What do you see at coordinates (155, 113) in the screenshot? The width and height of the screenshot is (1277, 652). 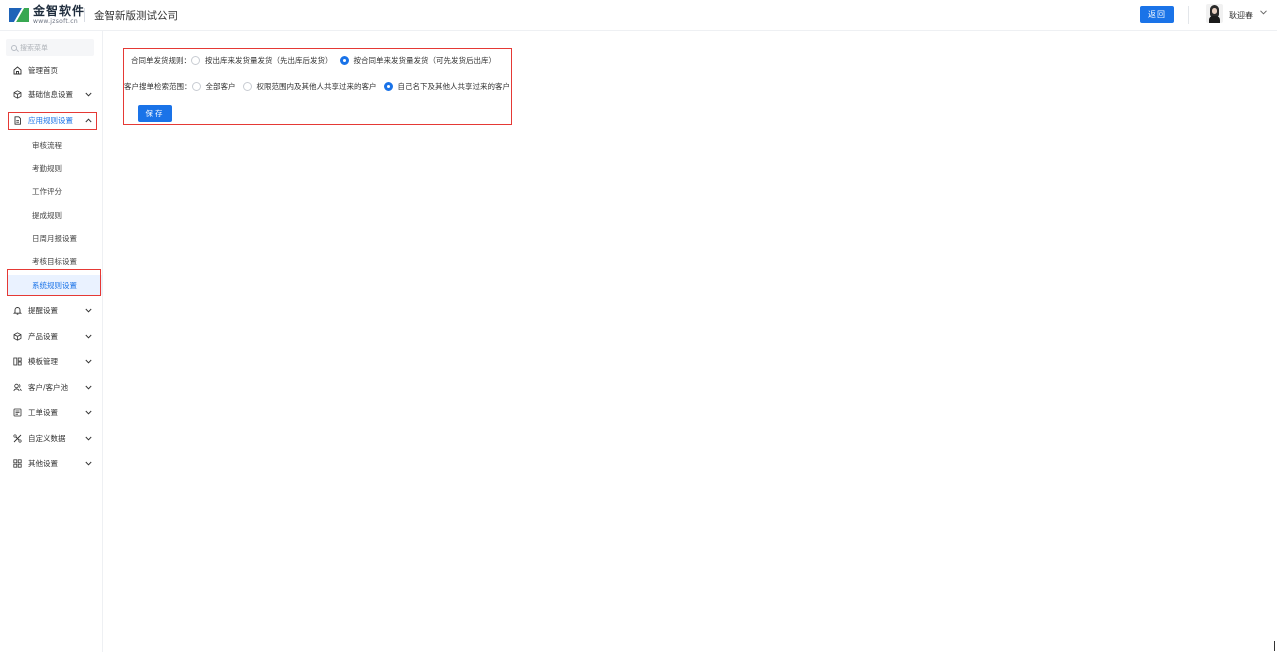 I see `save-button: 保存` at bounding box center [155, 113].